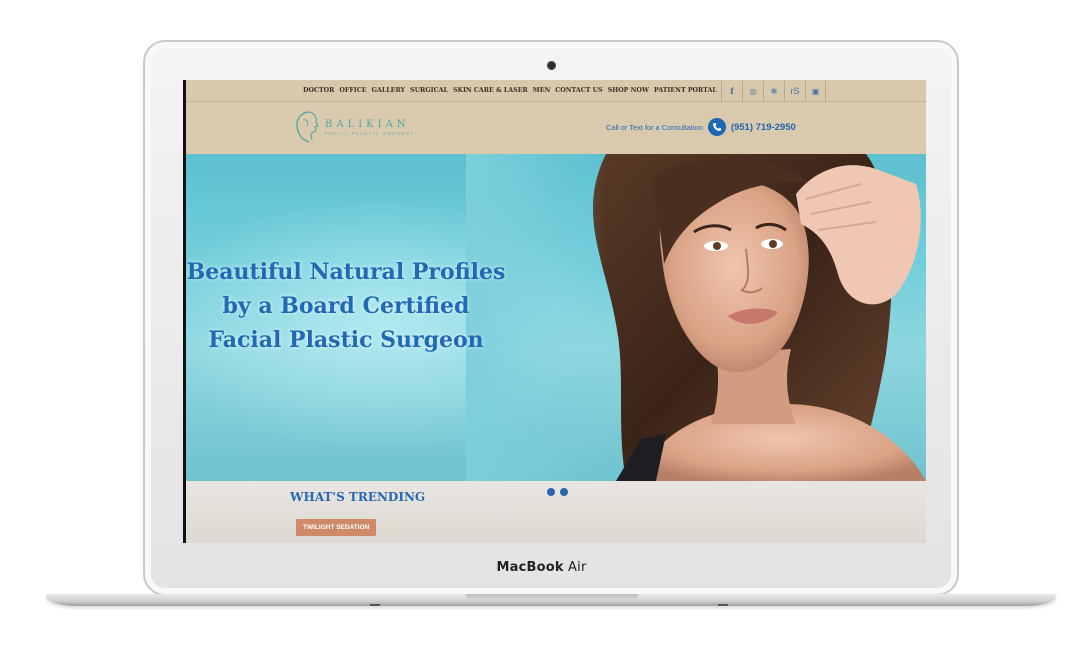  I want to click on yelp-icon: ✻, so click(773, 91).